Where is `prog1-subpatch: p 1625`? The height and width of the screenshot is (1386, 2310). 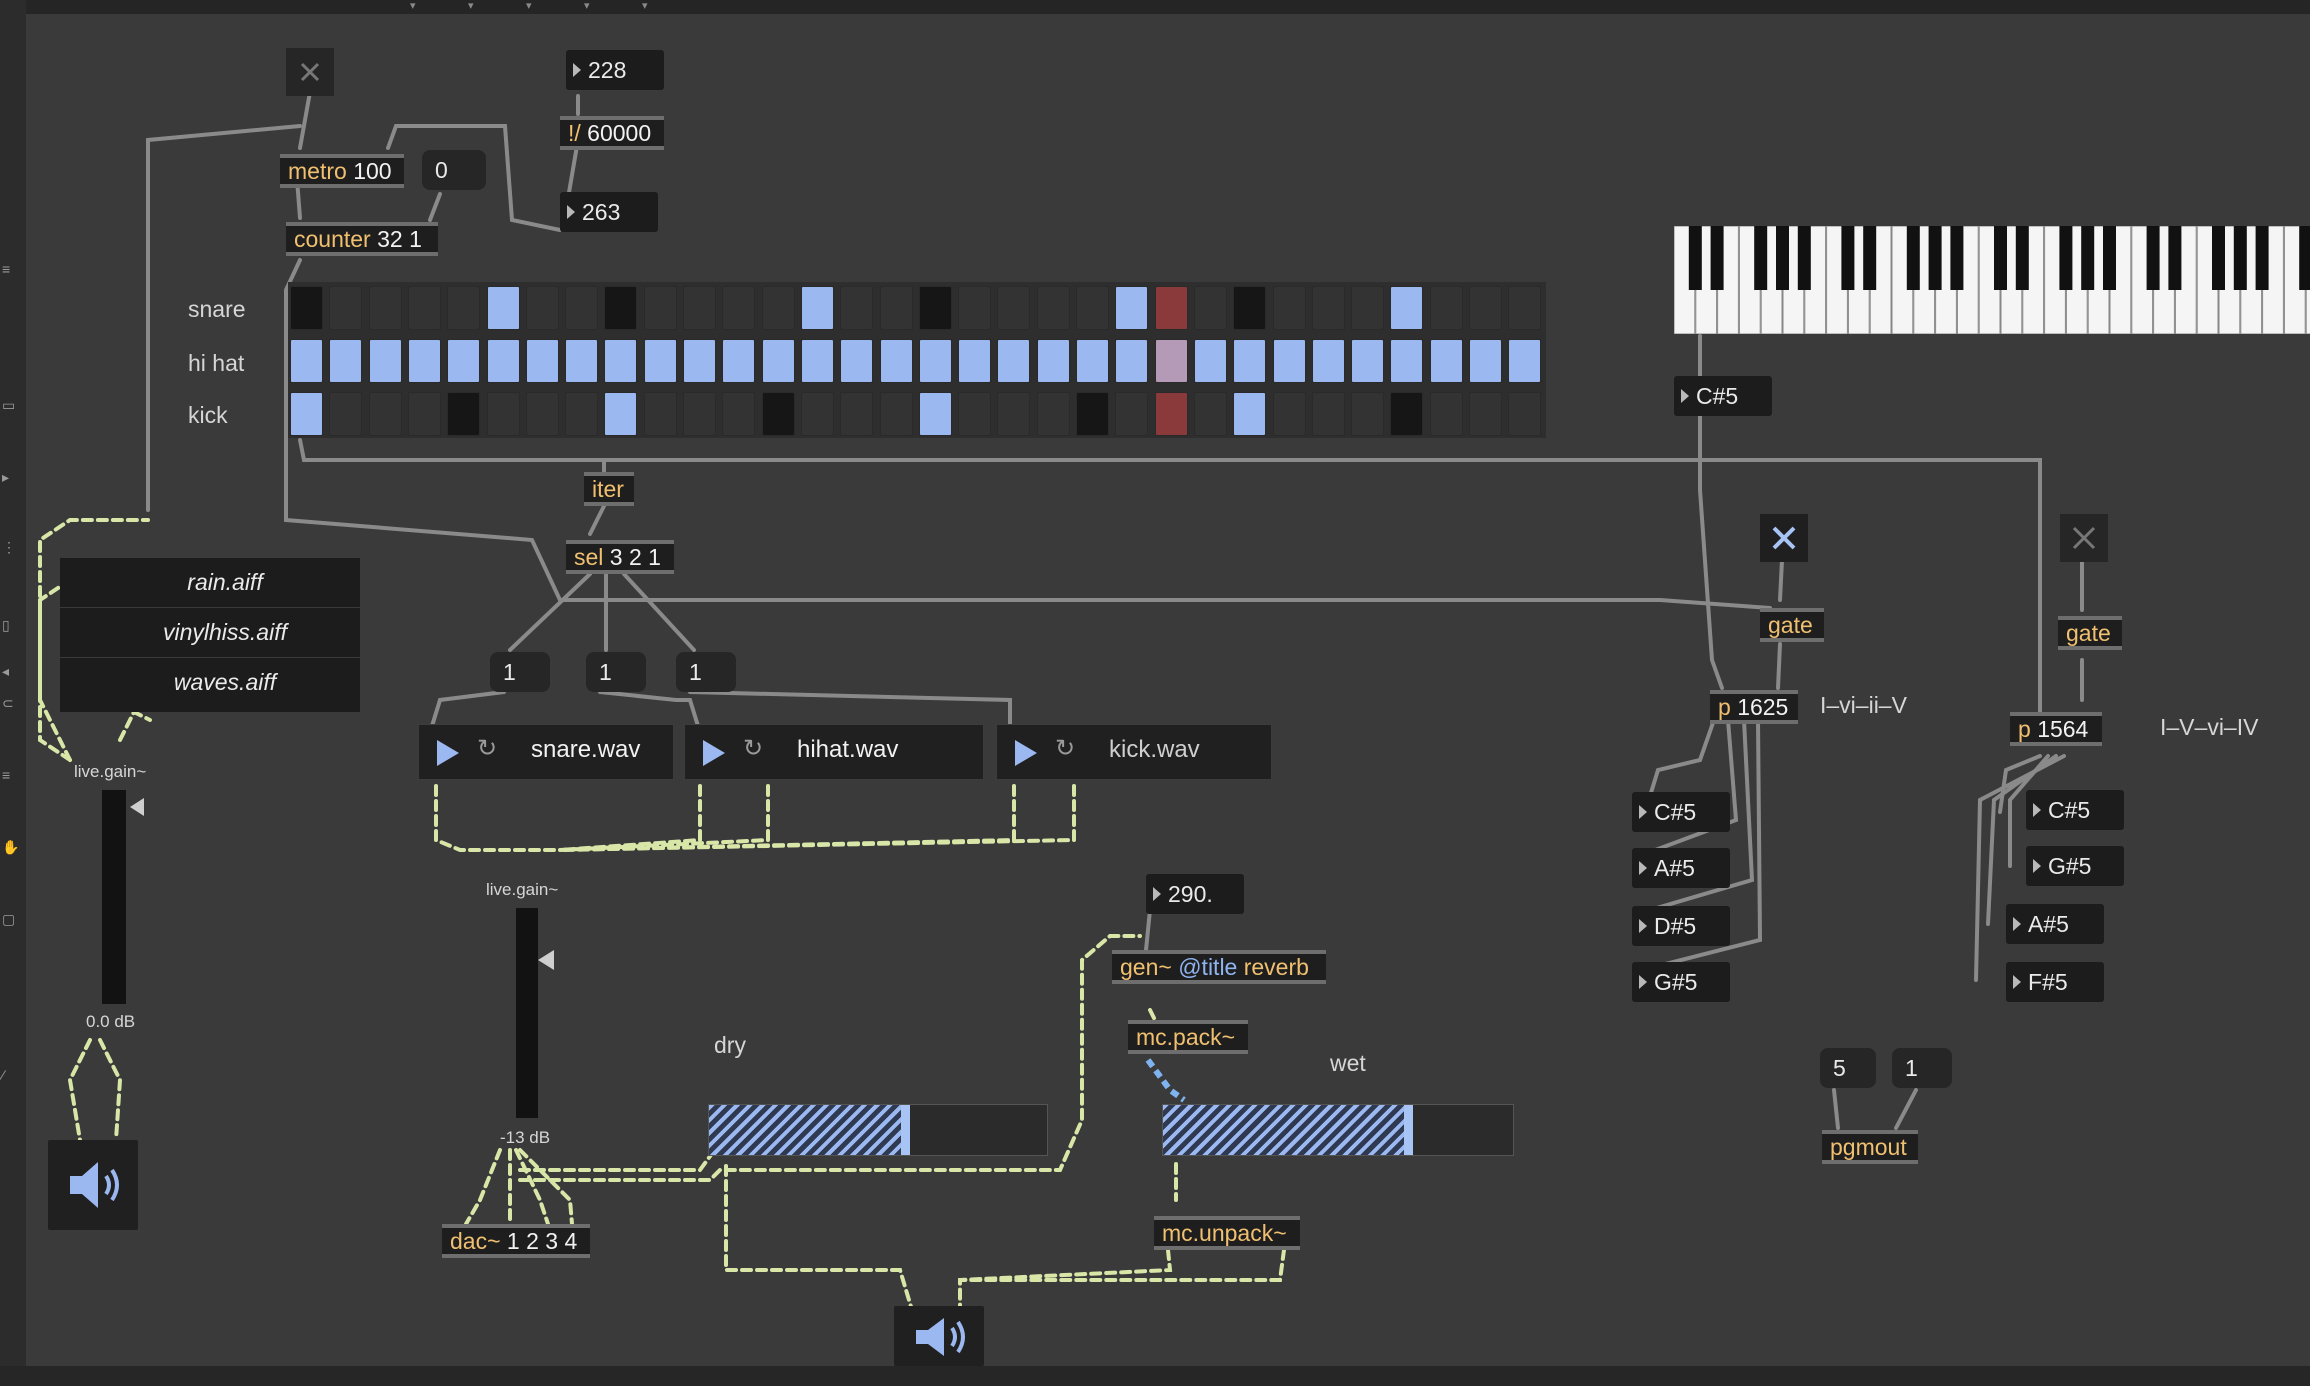 prog1-subpatch: p 1625 is located at coordinates (1754, 707).